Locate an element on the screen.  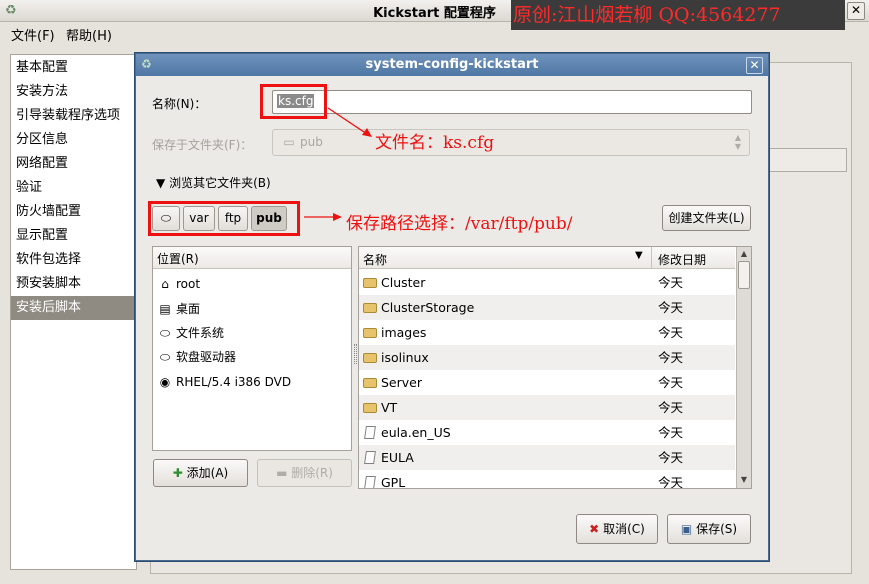
path-annotation: 保存路径选择：/var/ftp/pub/ is located at coordinates (459, 224).